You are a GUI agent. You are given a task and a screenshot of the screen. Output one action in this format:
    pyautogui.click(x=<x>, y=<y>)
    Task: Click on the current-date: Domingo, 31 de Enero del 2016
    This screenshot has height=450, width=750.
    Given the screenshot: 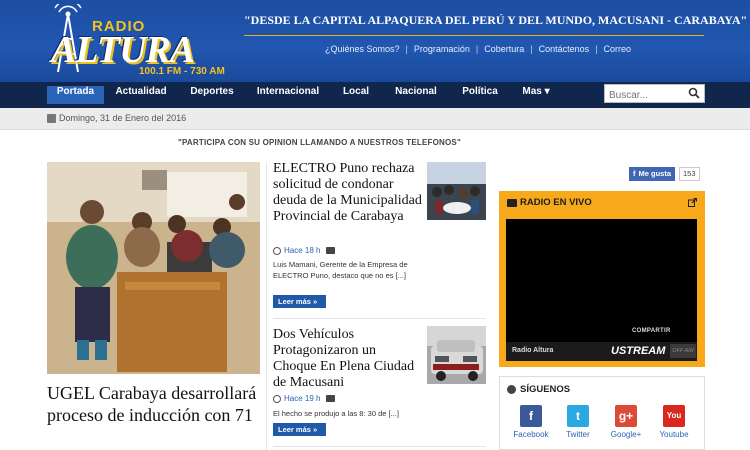 What is the action you would take?
    pyautogui.click(x=116, y=118)
    